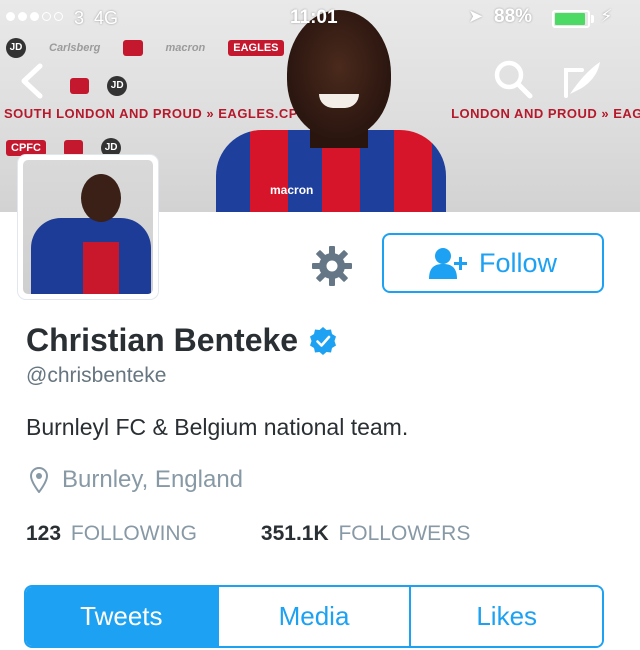 This screenshot has height=650, width=640. I want to click on tab-likes: Likes, so click(505, 616).